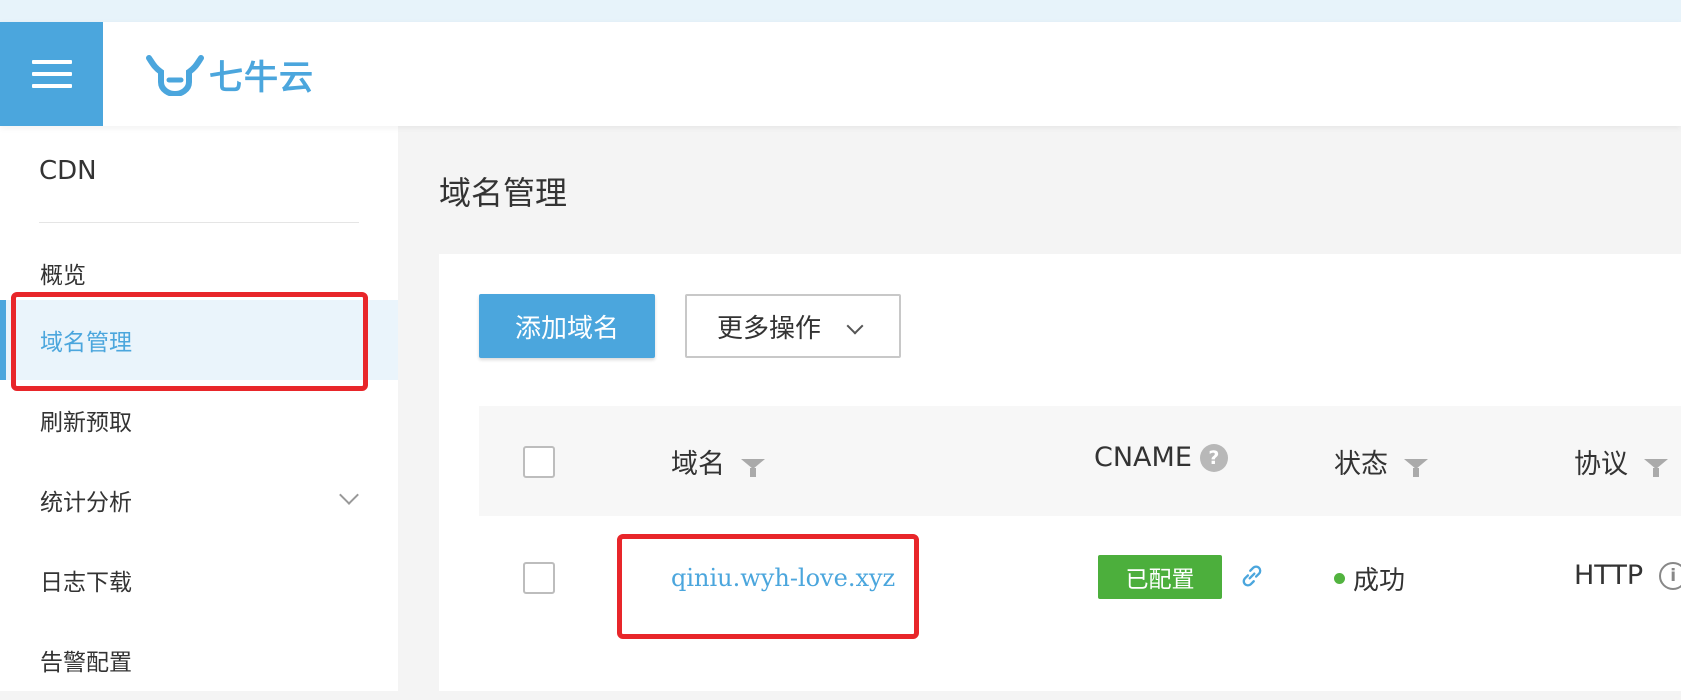  I want to click on protocol-cell: HTTP i, so click(1627, 575).